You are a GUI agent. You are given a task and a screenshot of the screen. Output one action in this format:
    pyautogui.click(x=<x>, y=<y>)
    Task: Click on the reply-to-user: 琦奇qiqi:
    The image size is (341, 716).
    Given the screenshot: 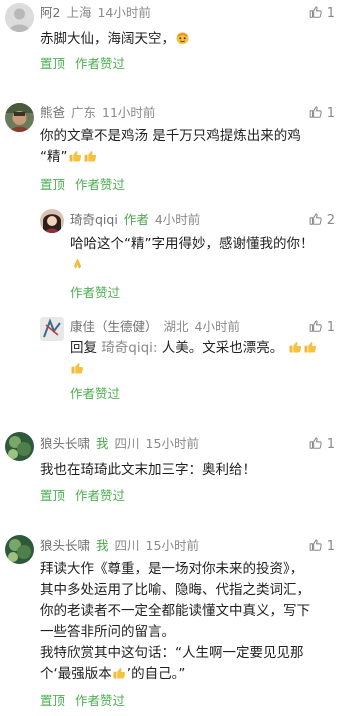 What is the action you would take?
    pyautogui.click(x=129, y=348)
    